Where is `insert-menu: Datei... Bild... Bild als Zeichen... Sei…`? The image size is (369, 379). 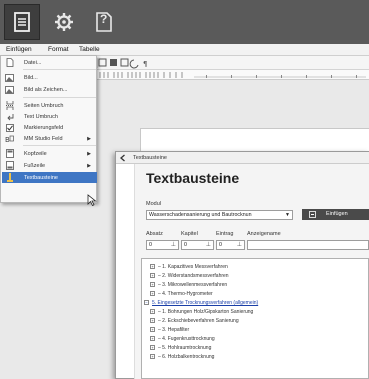 insert-menu: Datei... Bild... Bild als Zeichen... Sei… is located at coordinates (48, 130).